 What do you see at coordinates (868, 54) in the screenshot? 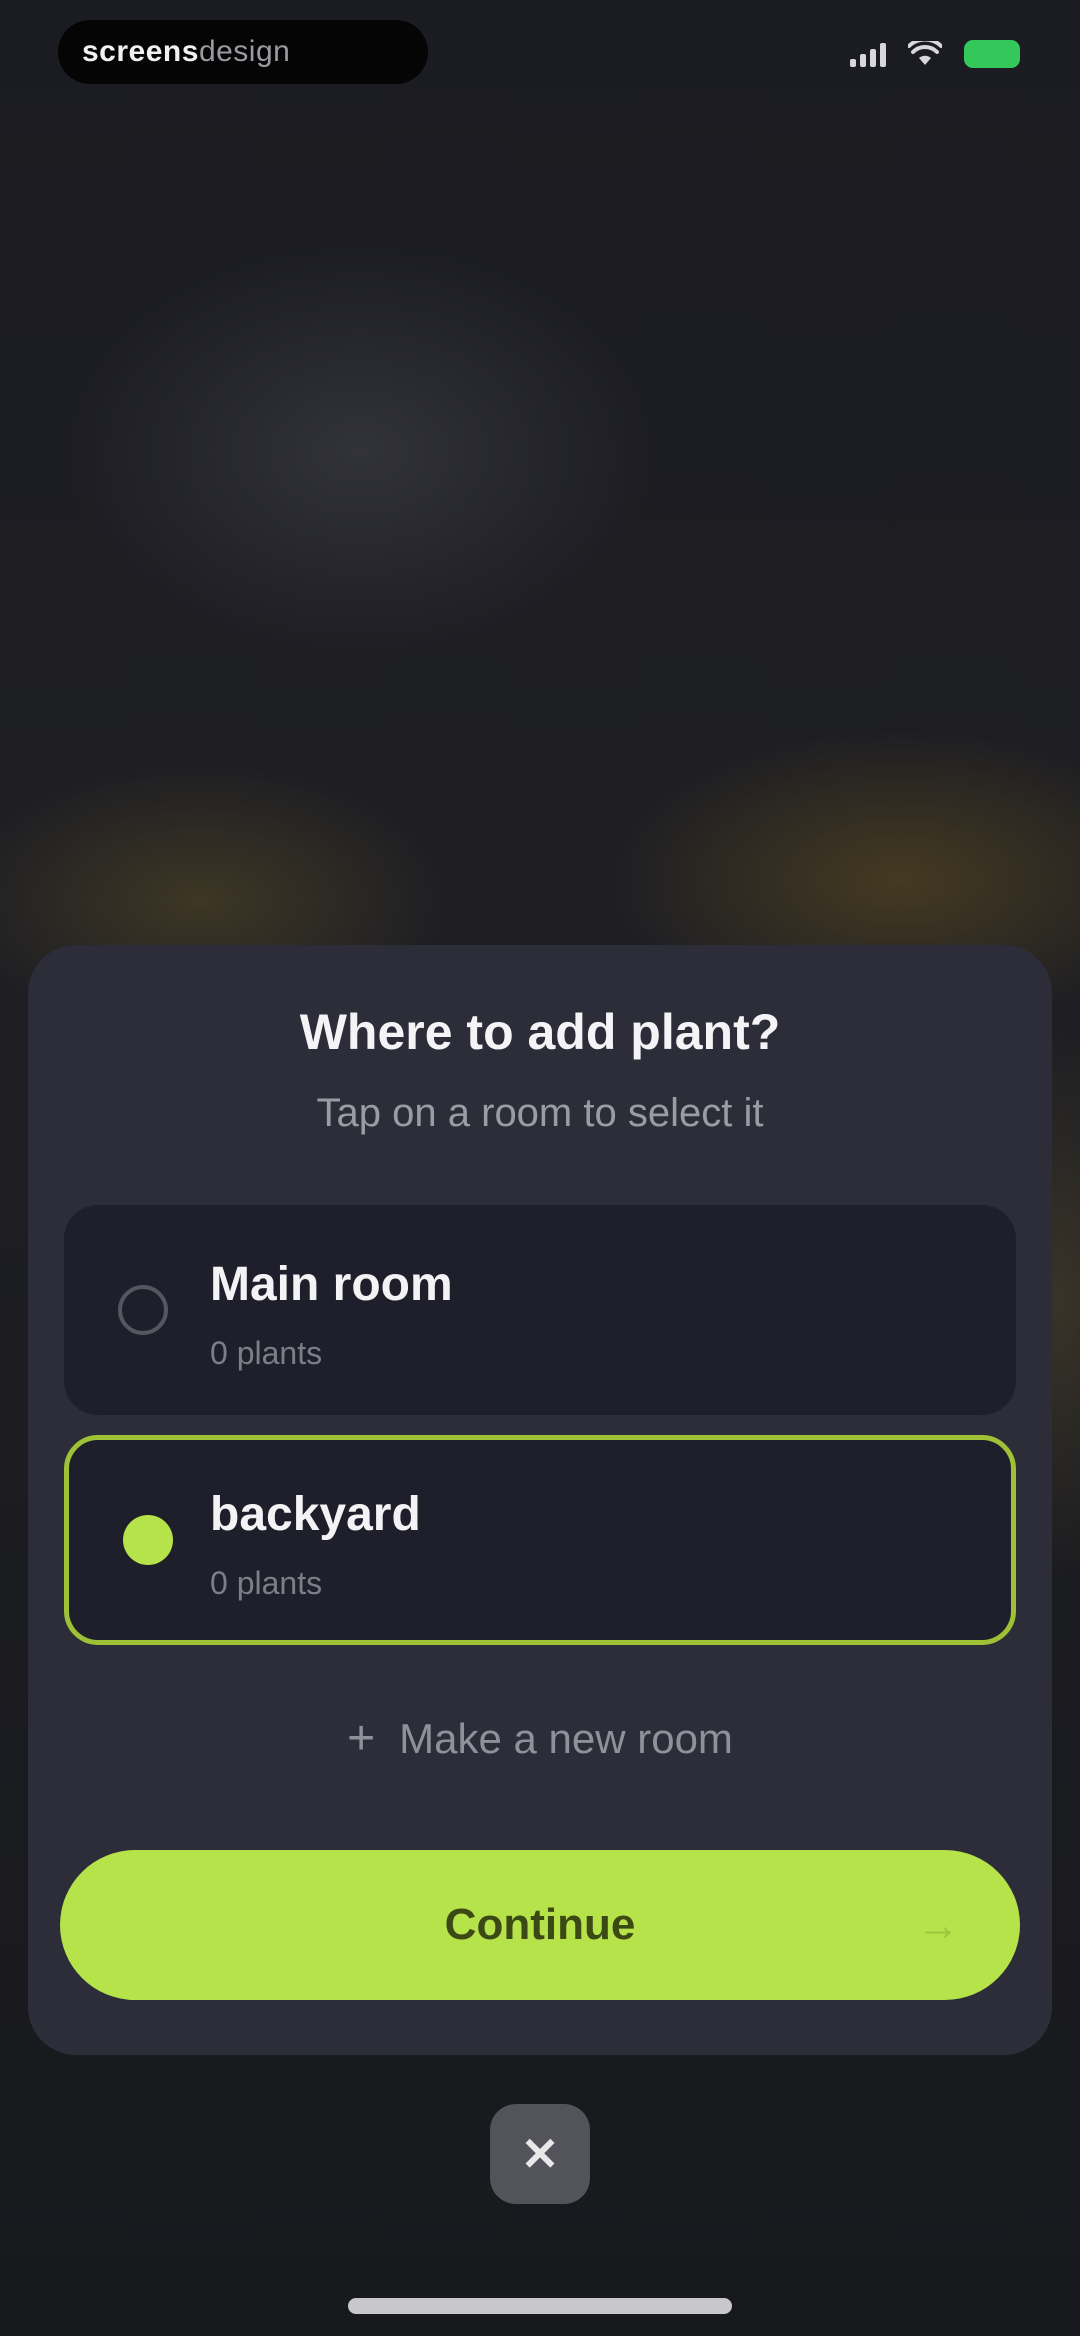
I see `signal-icon` at bounding box center [868, 54].